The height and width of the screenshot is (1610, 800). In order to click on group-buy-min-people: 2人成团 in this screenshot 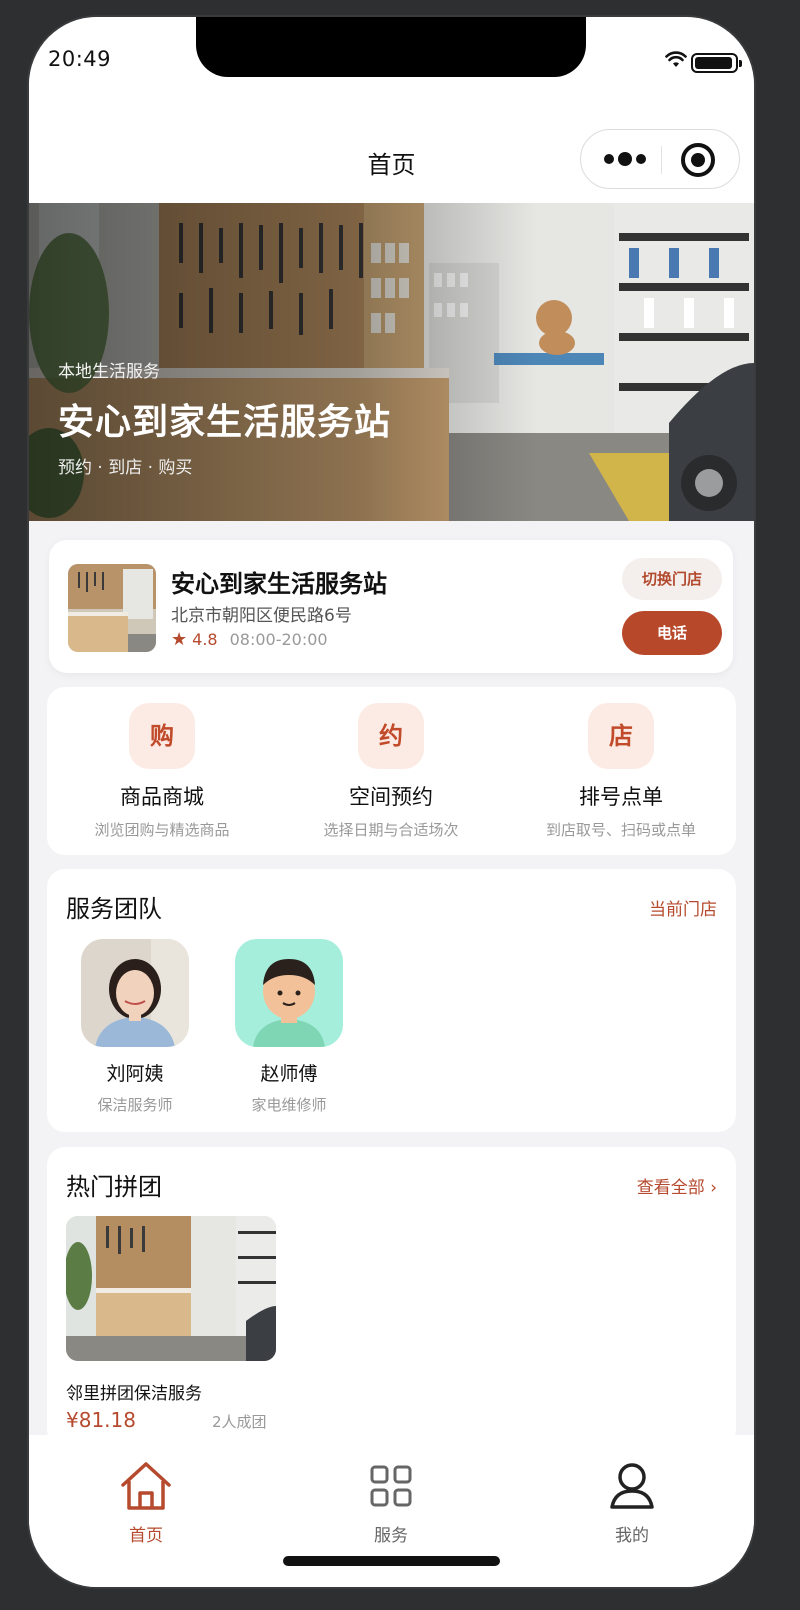, I will do `click(239, 1422)`.